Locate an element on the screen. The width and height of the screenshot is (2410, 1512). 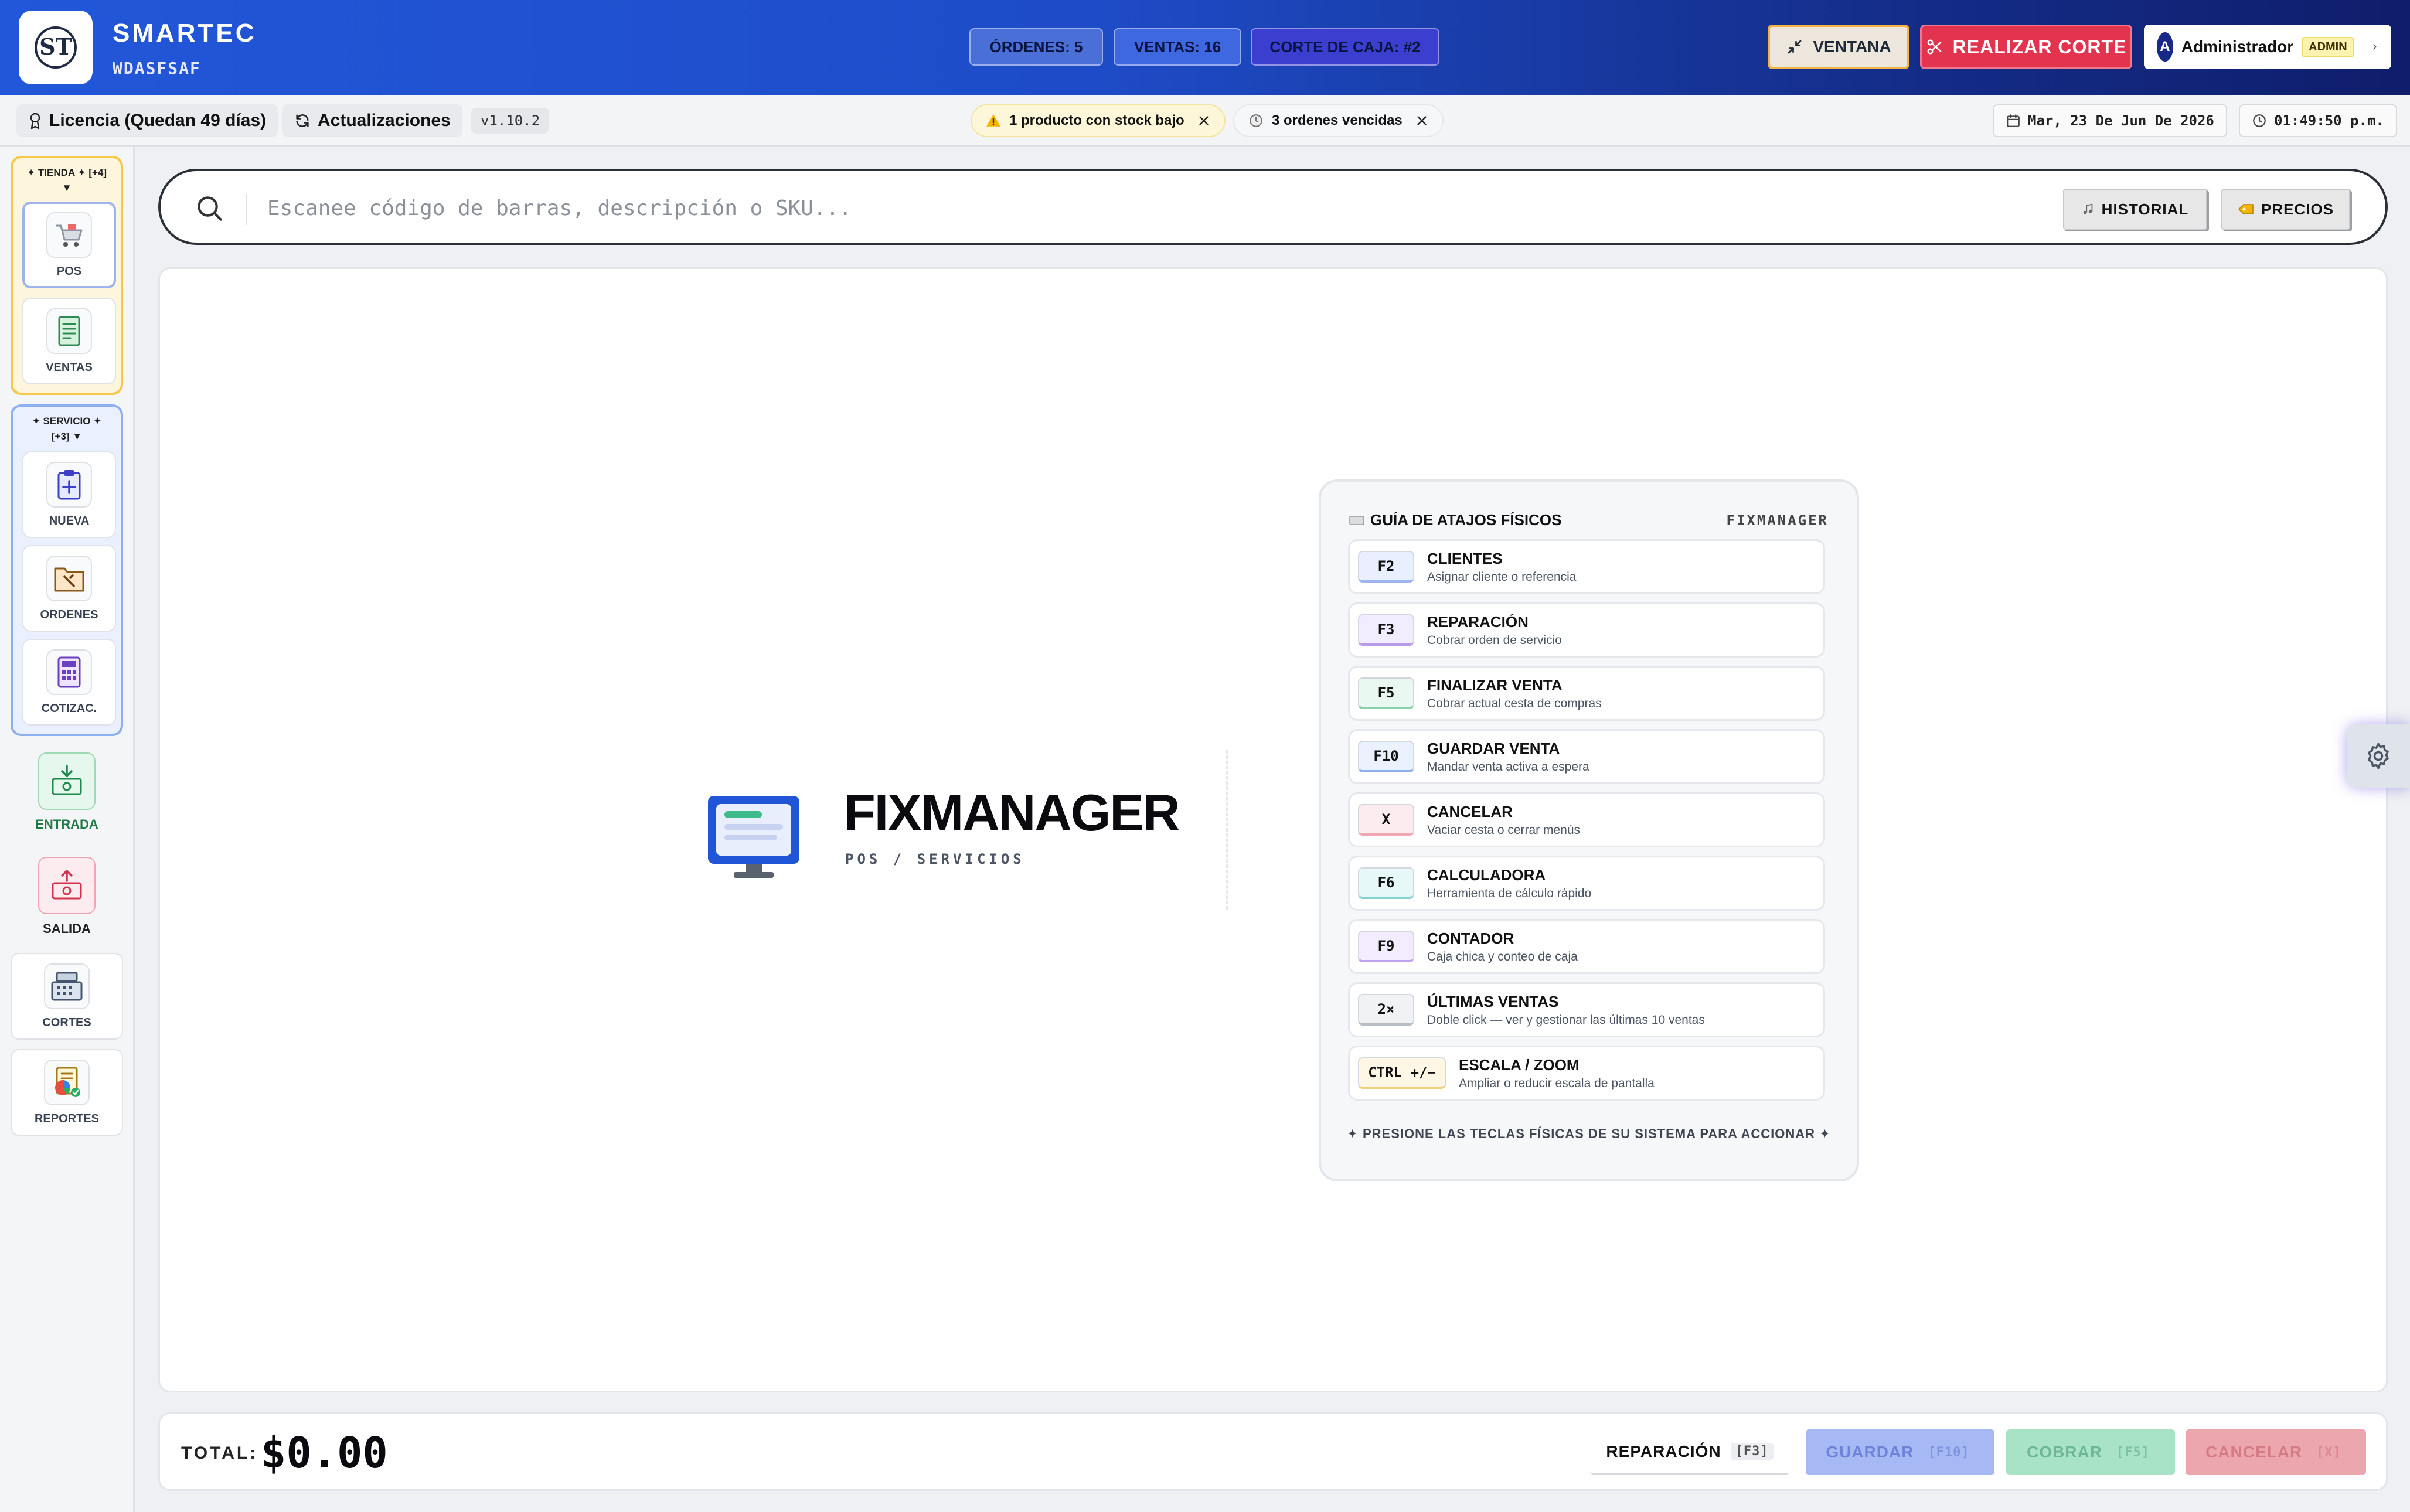
search-bar: HISTORIAL PRECIOS is located at coordinates (1273, 207).